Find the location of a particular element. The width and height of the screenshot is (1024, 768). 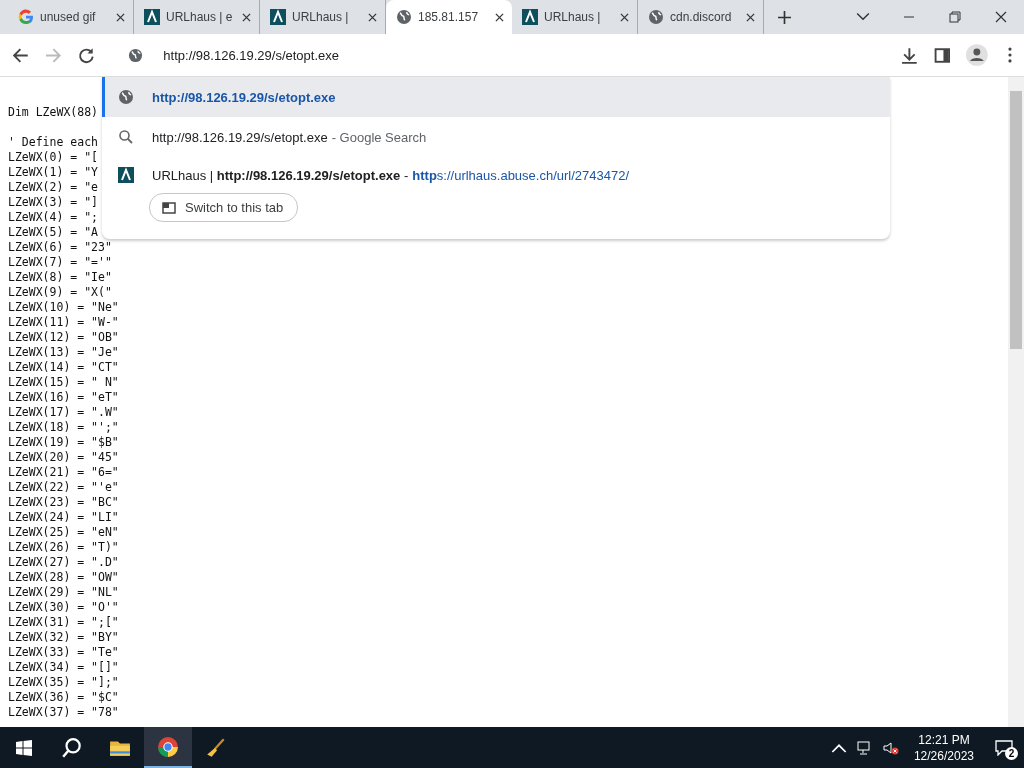

tab-title: cdn.discord is located at coordinates (701, 17).